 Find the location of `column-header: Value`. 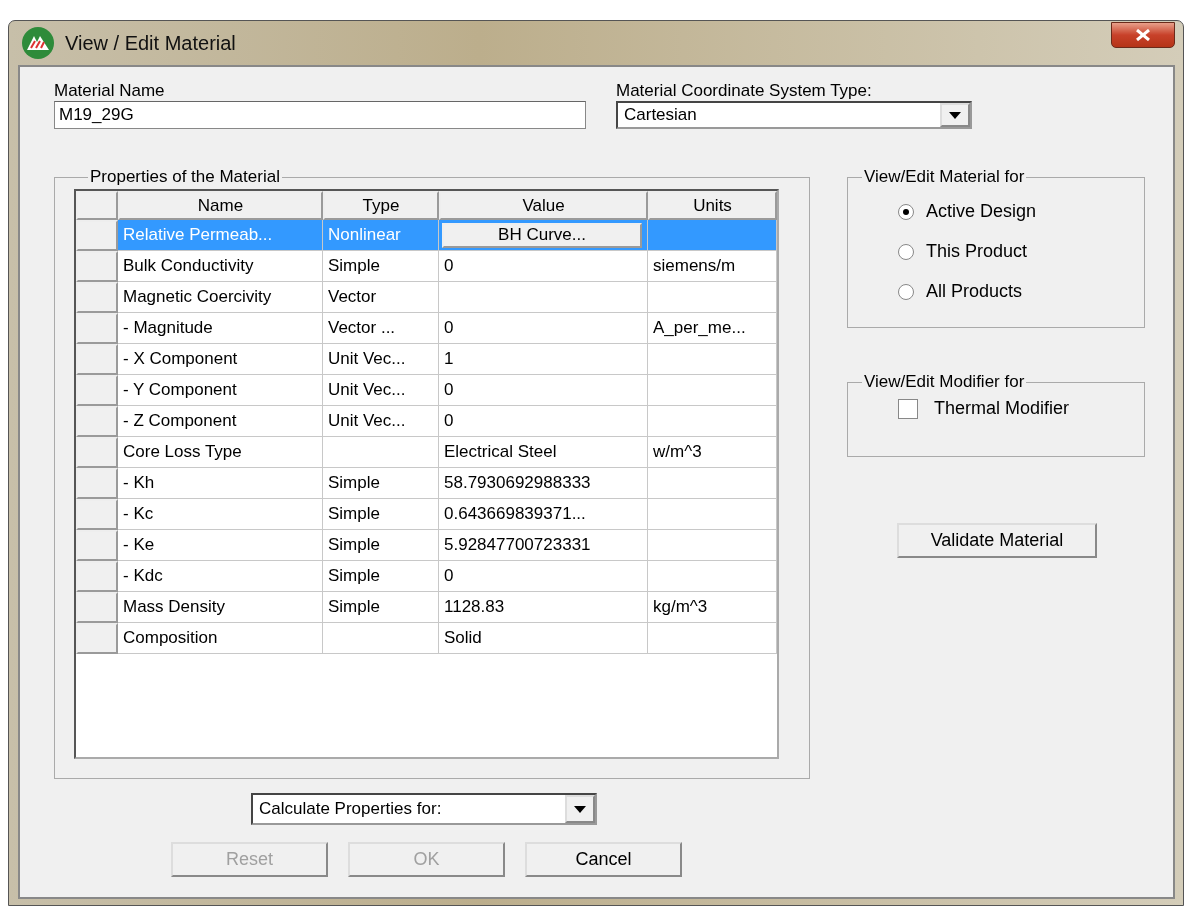

column-header: Value is located at coordinates (543, 205).